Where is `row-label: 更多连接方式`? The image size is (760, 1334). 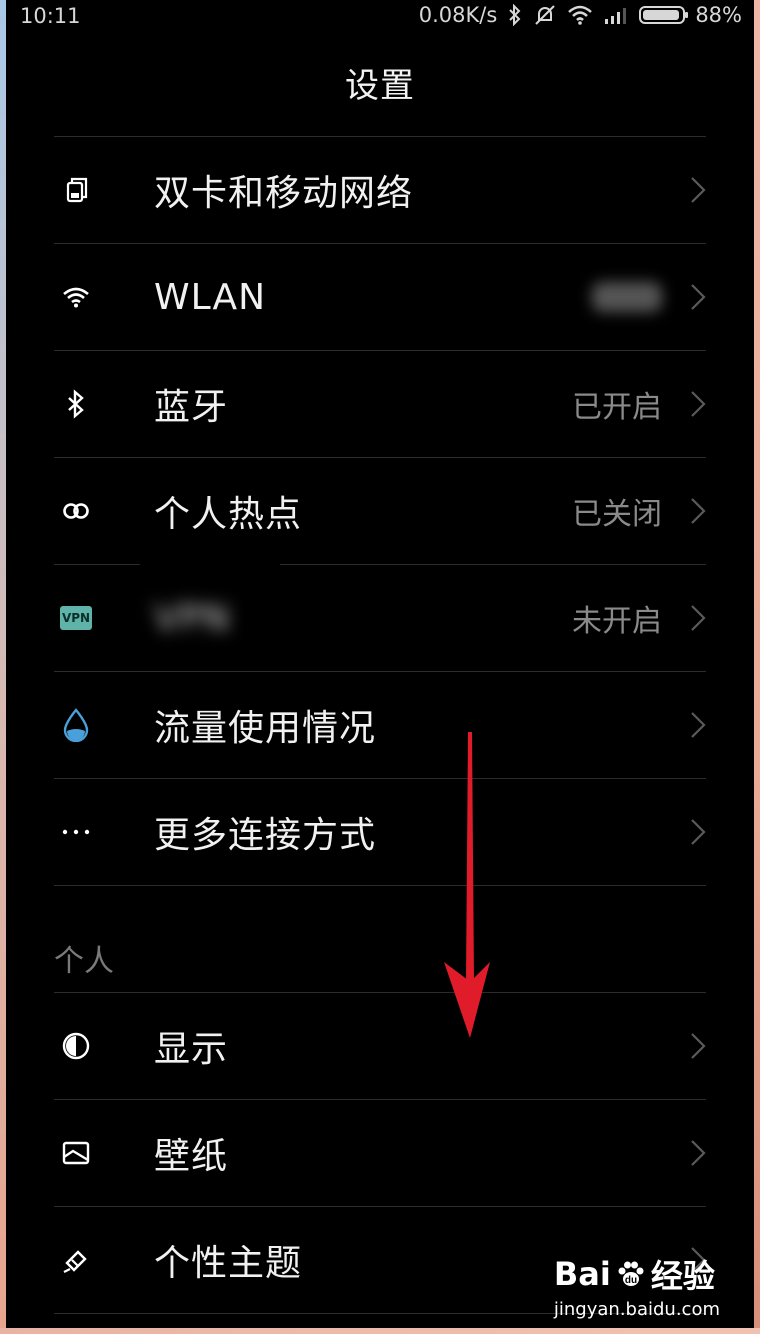
row-label: 更多连接方式 is located at coordinates (265, 835).